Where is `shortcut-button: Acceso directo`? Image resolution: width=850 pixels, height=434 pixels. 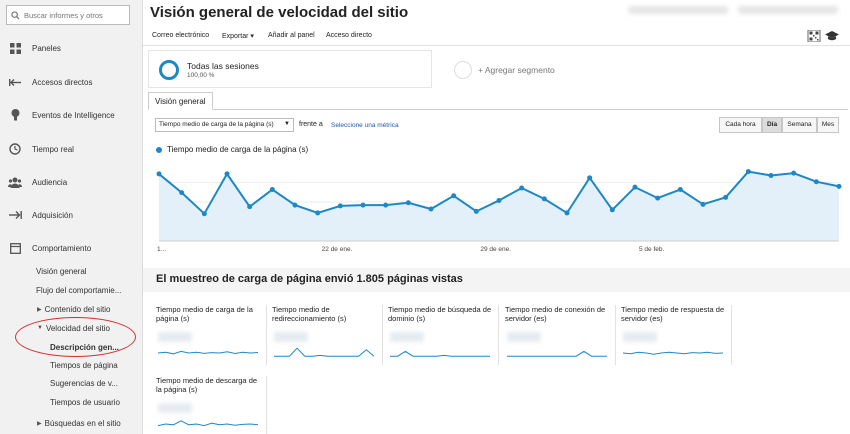 shortcut-button: Acceso directo is located at coordinates (349, 35).